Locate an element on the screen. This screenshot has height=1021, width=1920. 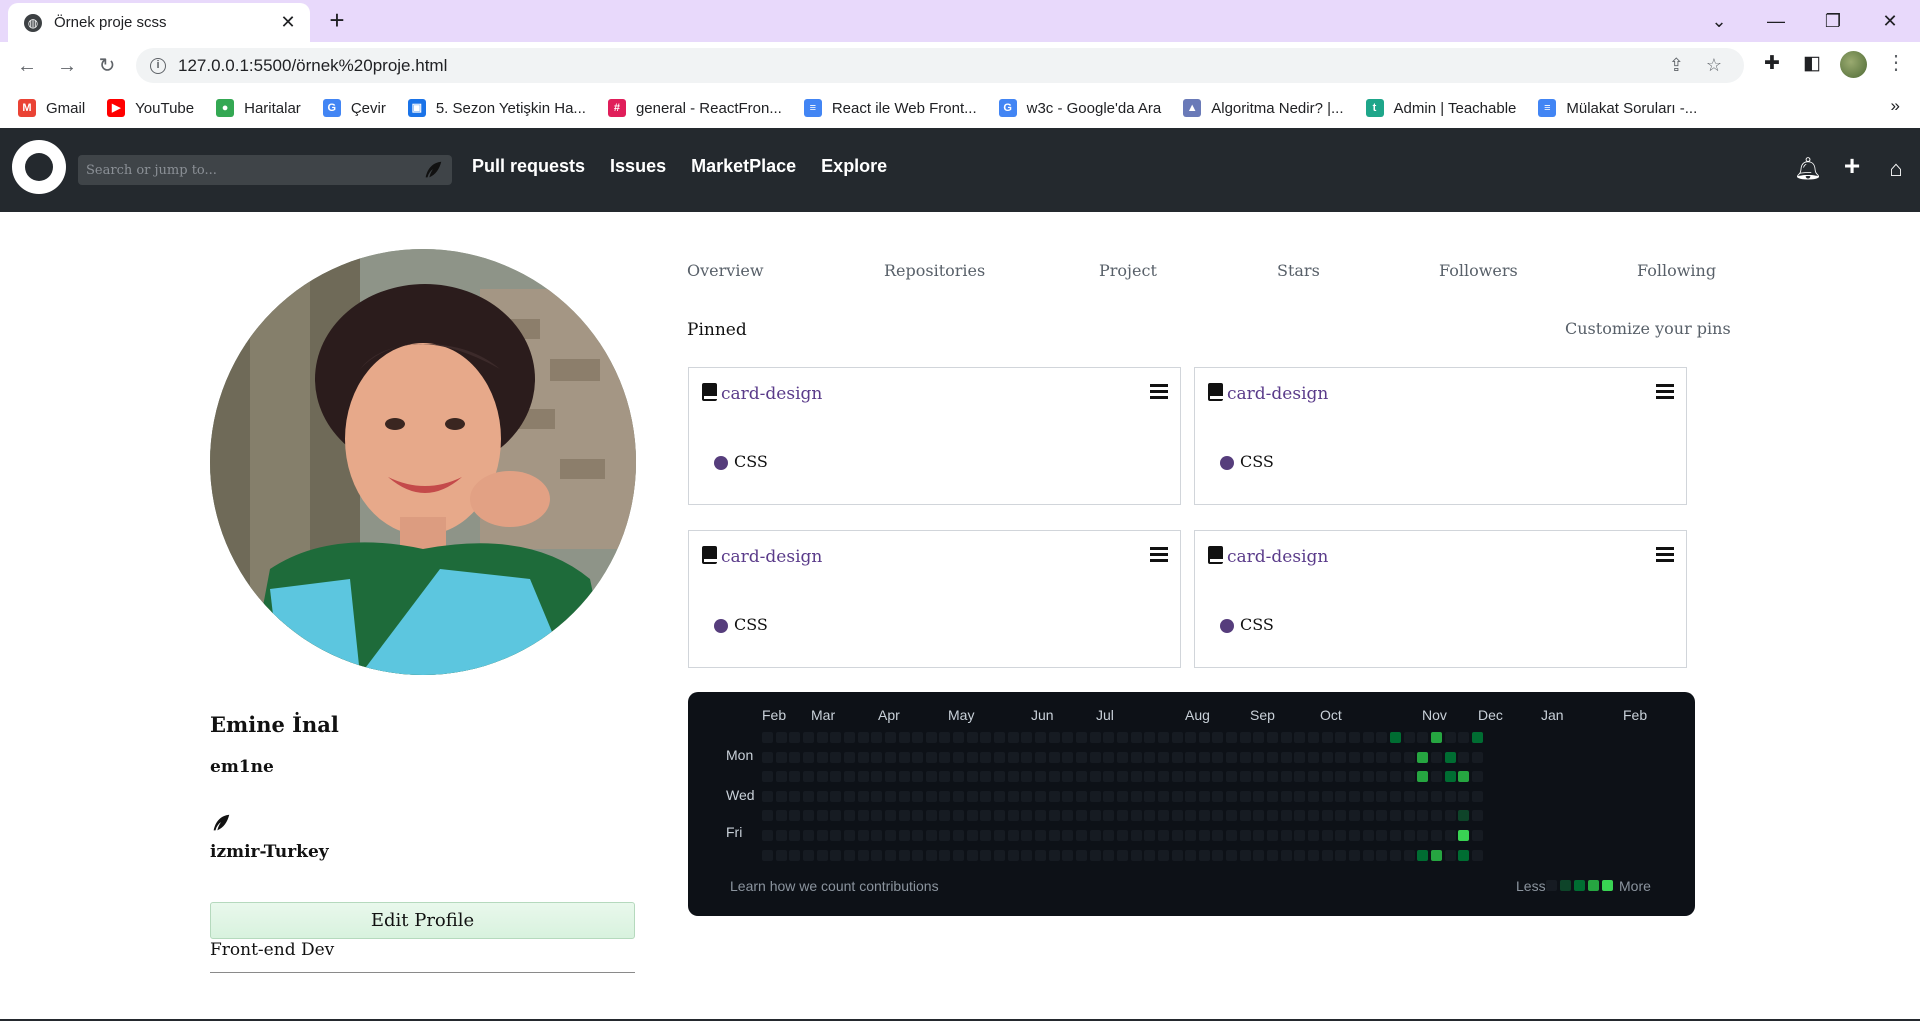
nav-pull-requests: Pull requests is located at coordinates (528, 166).